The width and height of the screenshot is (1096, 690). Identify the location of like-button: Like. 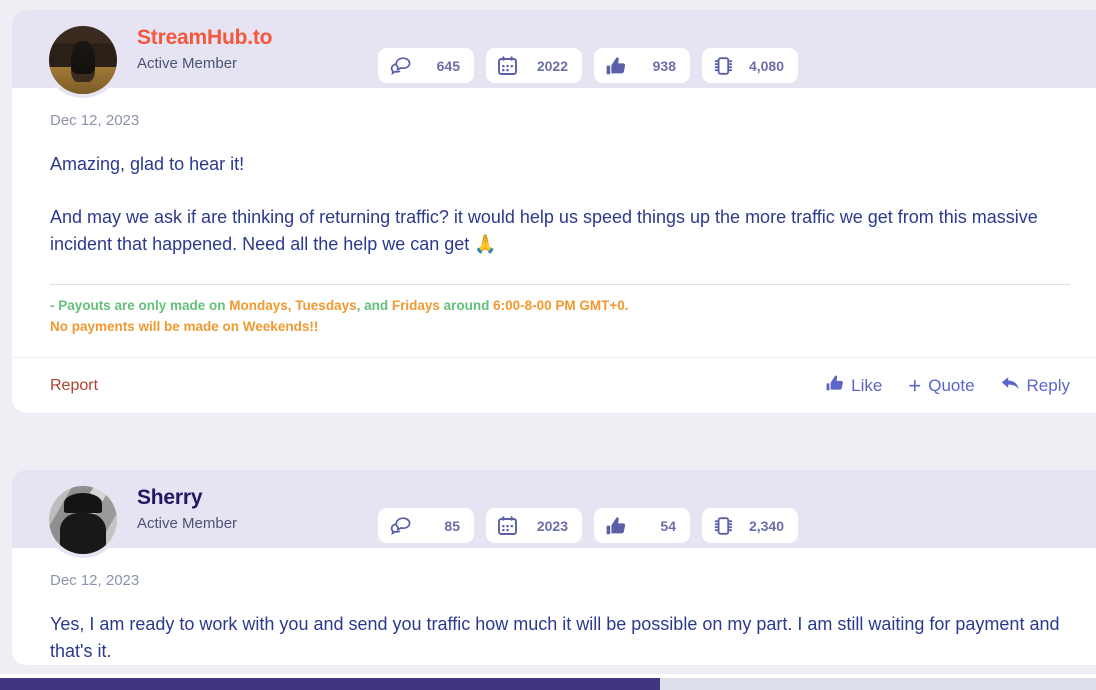
(854, 385).